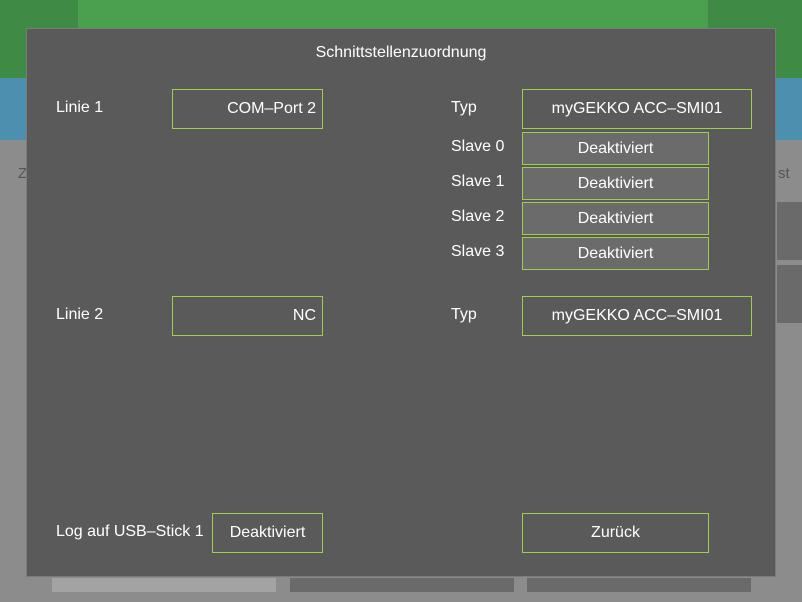 Image resolution: width=802 pixels, height=602 pixels. What do you see at coordinates (637, 316) in the screenshot?
I see `line2-type-field: myGEKKO ACC–SMI01` at bounding box center [637, 316].